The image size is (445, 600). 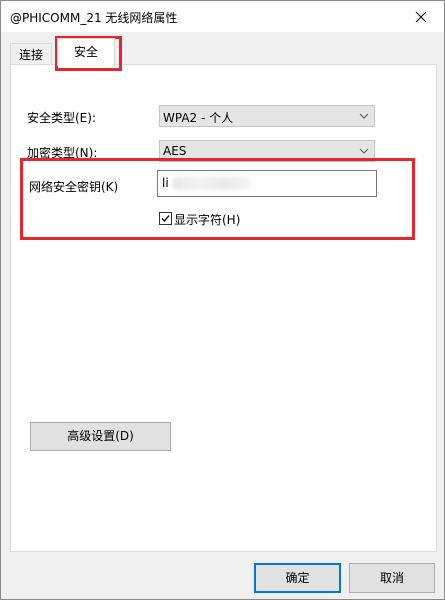 What do you see at coordinates (392, 578) in the screenshot?
I see `cancel-button: 取消` at bounding box center [392, 578].